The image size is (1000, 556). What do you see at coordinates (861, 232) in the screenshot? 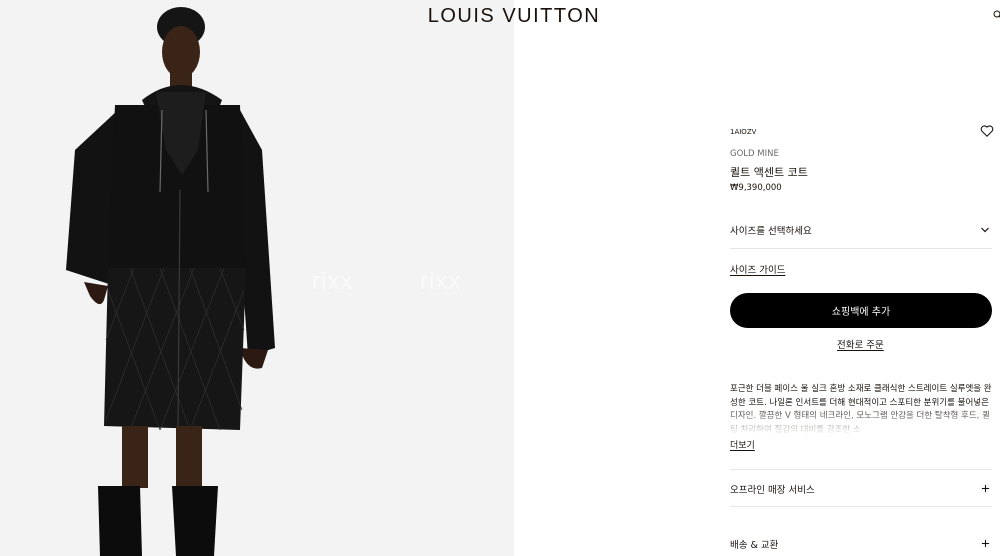
I see `size-selector: 사이즈를 선택하세요` at bounding box center [861, 232].